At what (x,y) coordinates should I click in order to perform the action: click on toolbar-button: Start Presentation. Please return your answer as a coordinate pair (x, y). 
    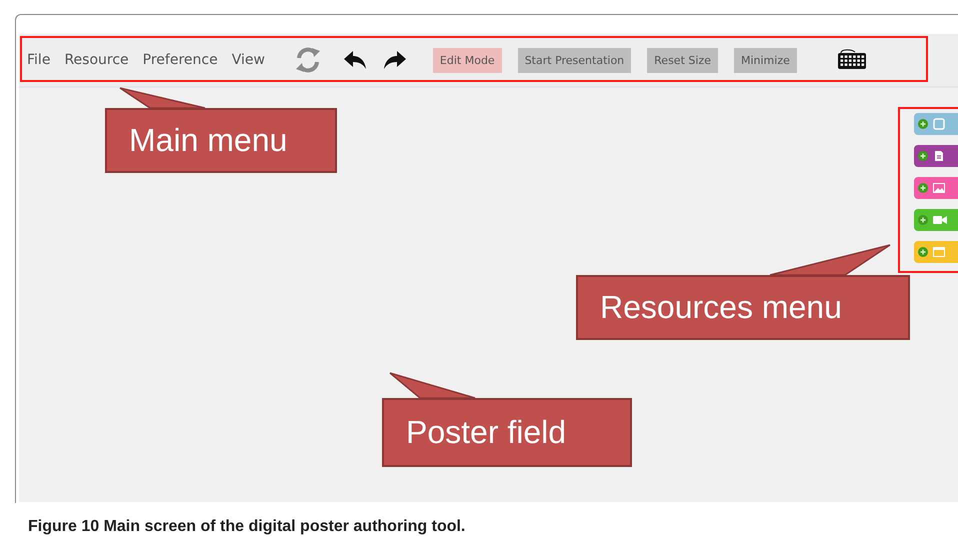
    Looking at the image, I should click on (575, 60).